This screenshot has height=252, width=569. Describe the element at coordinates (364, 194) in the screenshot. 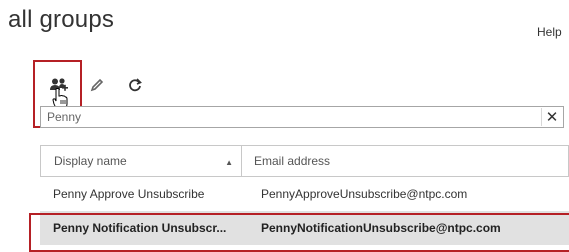

I see `row-email: PennyApproveUnsubscribe@ntpc.com` at that location.